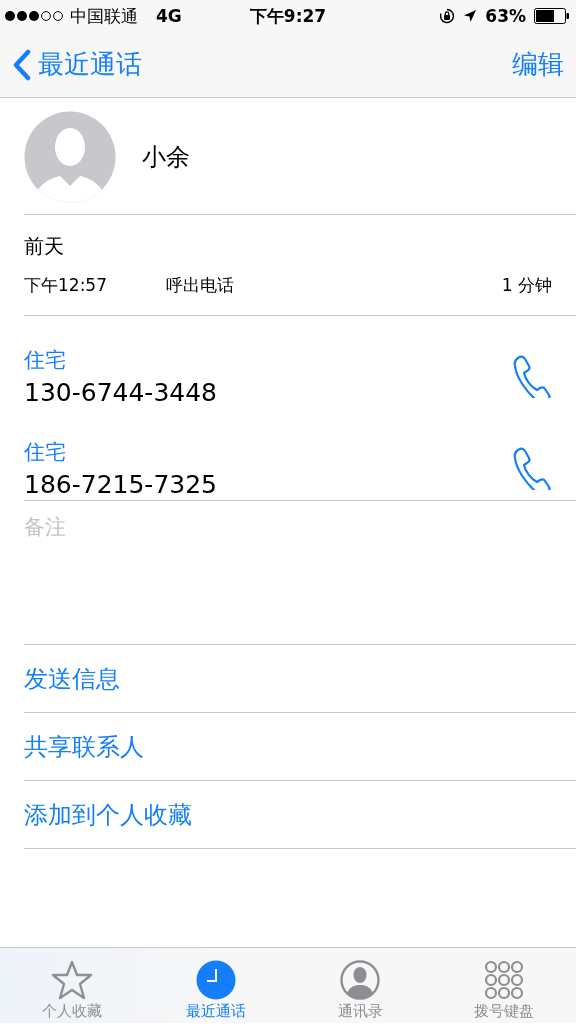 This screenshot has height=1024, width=576. What do you see at coordinates (538, 64) in the screenshot?
I see `edit-button: 编辑` at bounding box center [538, 64].